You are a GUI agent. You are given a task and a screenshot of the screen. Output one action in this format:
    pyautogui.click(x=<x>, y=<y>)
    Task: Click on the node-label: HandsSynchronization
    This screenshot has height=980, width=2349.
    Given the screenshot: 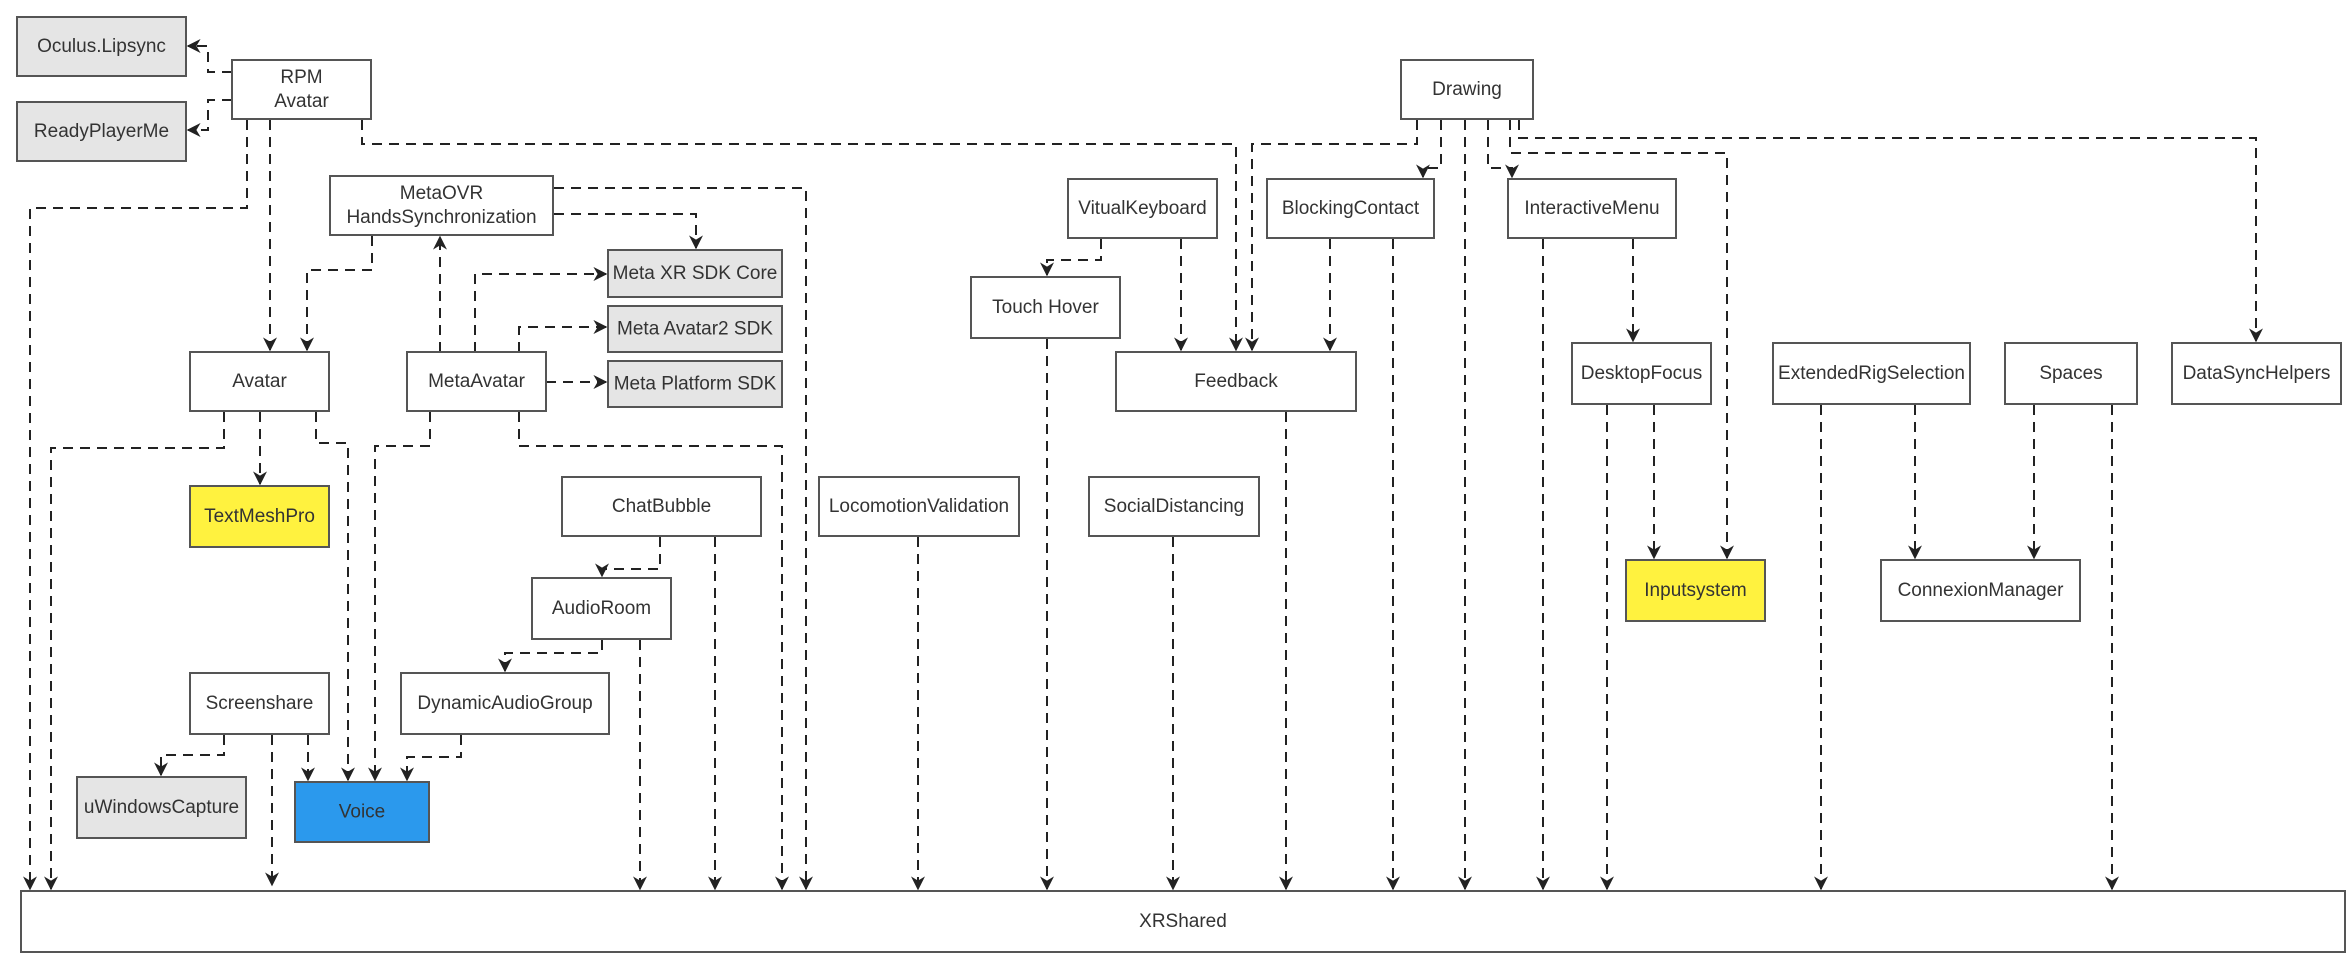 What is the action you would take?
    pyautogui.click(x=441, y=217)
    